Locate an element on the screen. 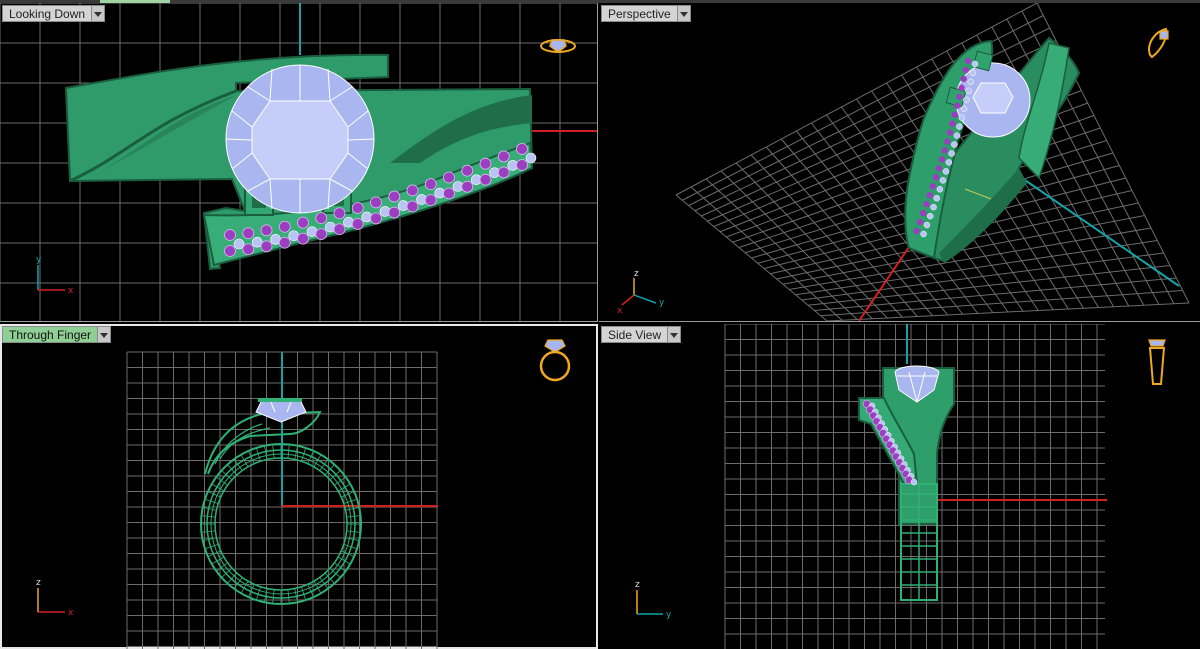 Image resolution: width=1200 pixels, height=649 pixels. viewport-tab-perspective: Perspective is located at coordinates (646, 13).